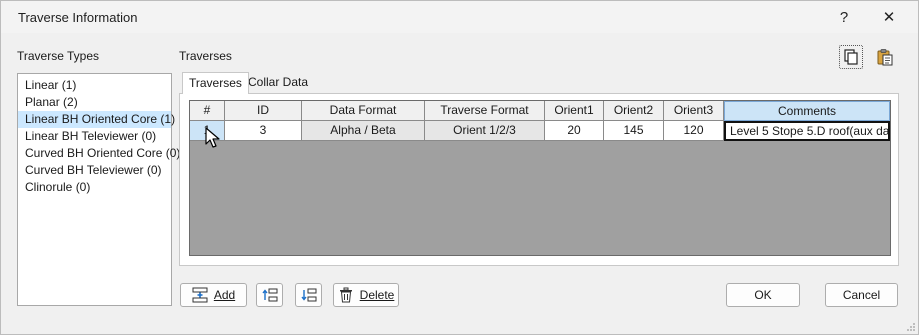 This screenshot has height=335, width=919. What do you see at coordinates (205, 56) in the screenshot?
I see `traverses-label: Traverses` at bounding box center [205, 56].